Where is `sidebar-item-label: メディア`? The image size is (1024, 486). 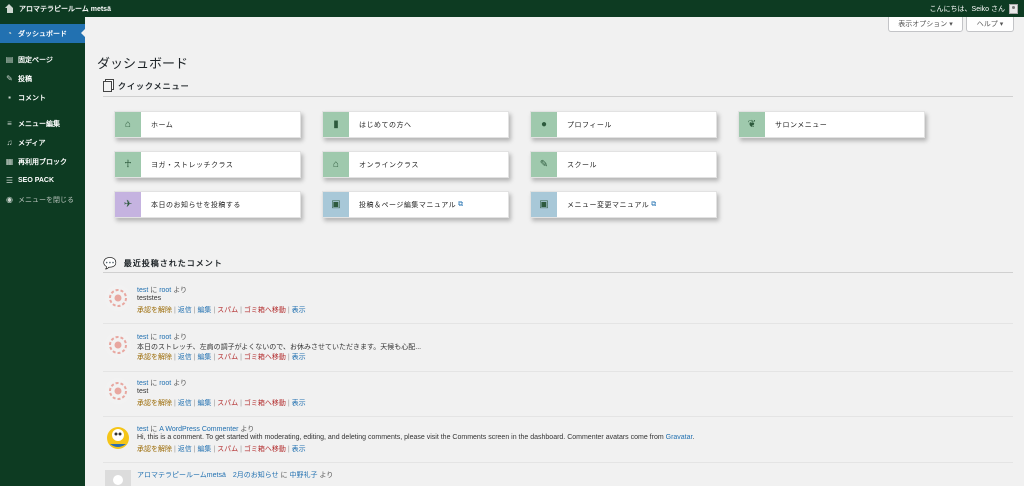
sidebar-item-label: メディア is located at coordinates (32, 143).